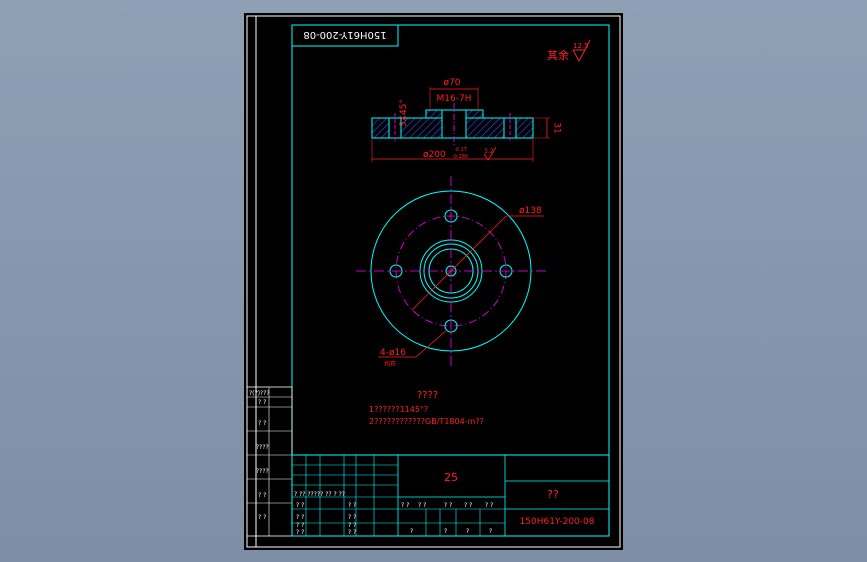 The image size is (867, 562). I want to click on title-bottom-2: ?, so click(467, 531).